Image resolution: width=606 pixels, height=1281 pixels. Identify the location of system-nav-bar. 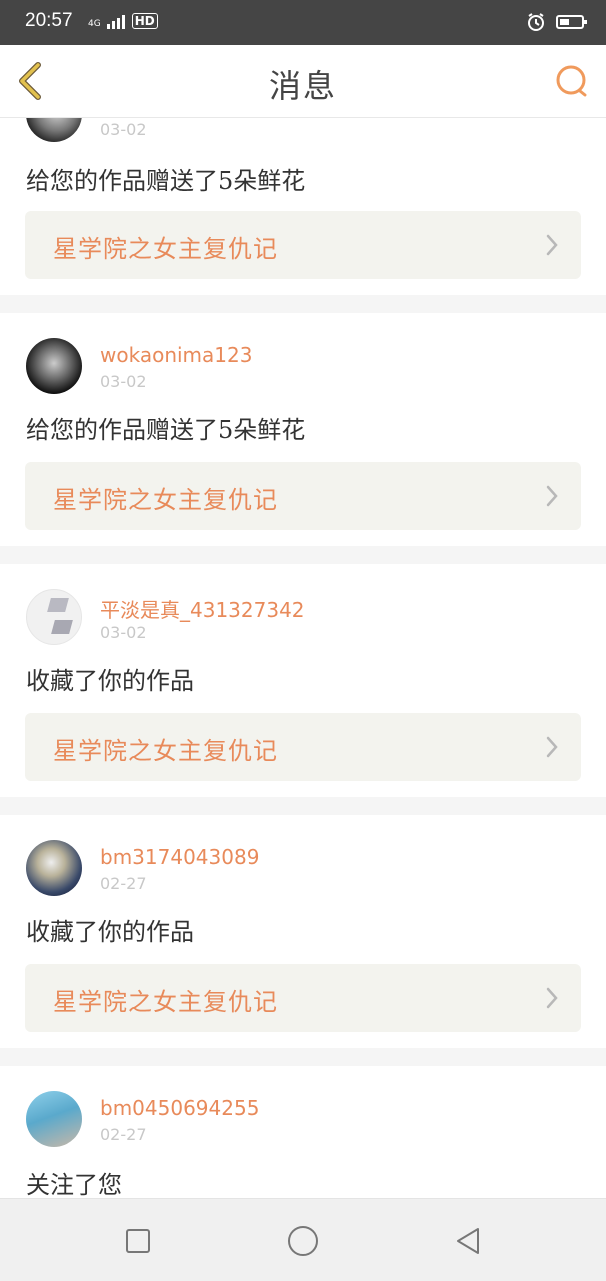
(303, 1239).